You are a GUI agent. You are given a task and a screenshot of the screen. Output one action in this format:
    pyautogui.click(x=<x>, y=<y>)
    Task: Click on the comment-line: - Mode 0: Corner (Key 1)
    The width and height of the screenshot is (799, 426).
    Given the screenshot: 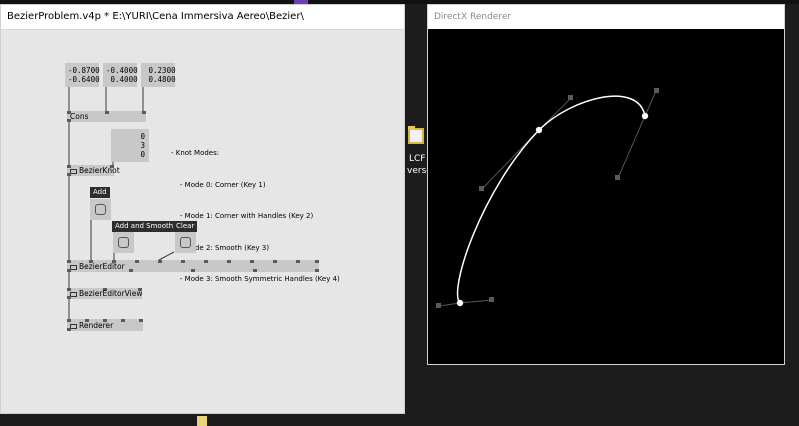 What is the action you would take?
    pyautogui.click(x=218, y=184)
    